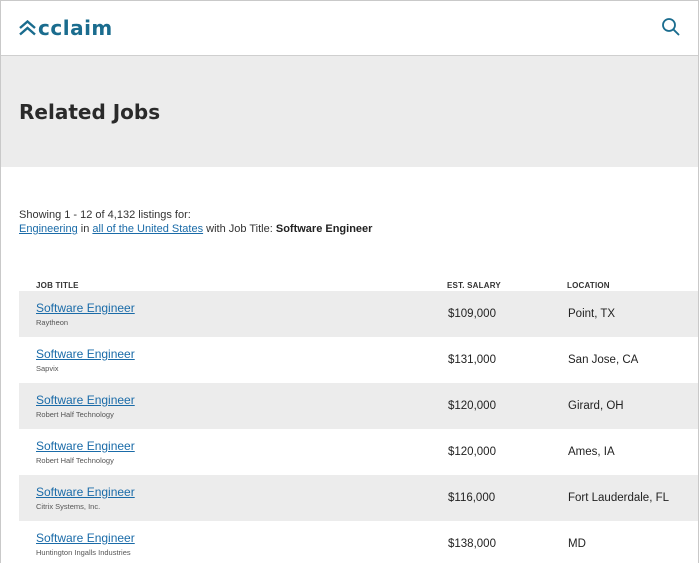 The height and width of the screenshot is (565, 699). I want to click on location-cell: Ames, IA, so click(591, 452).